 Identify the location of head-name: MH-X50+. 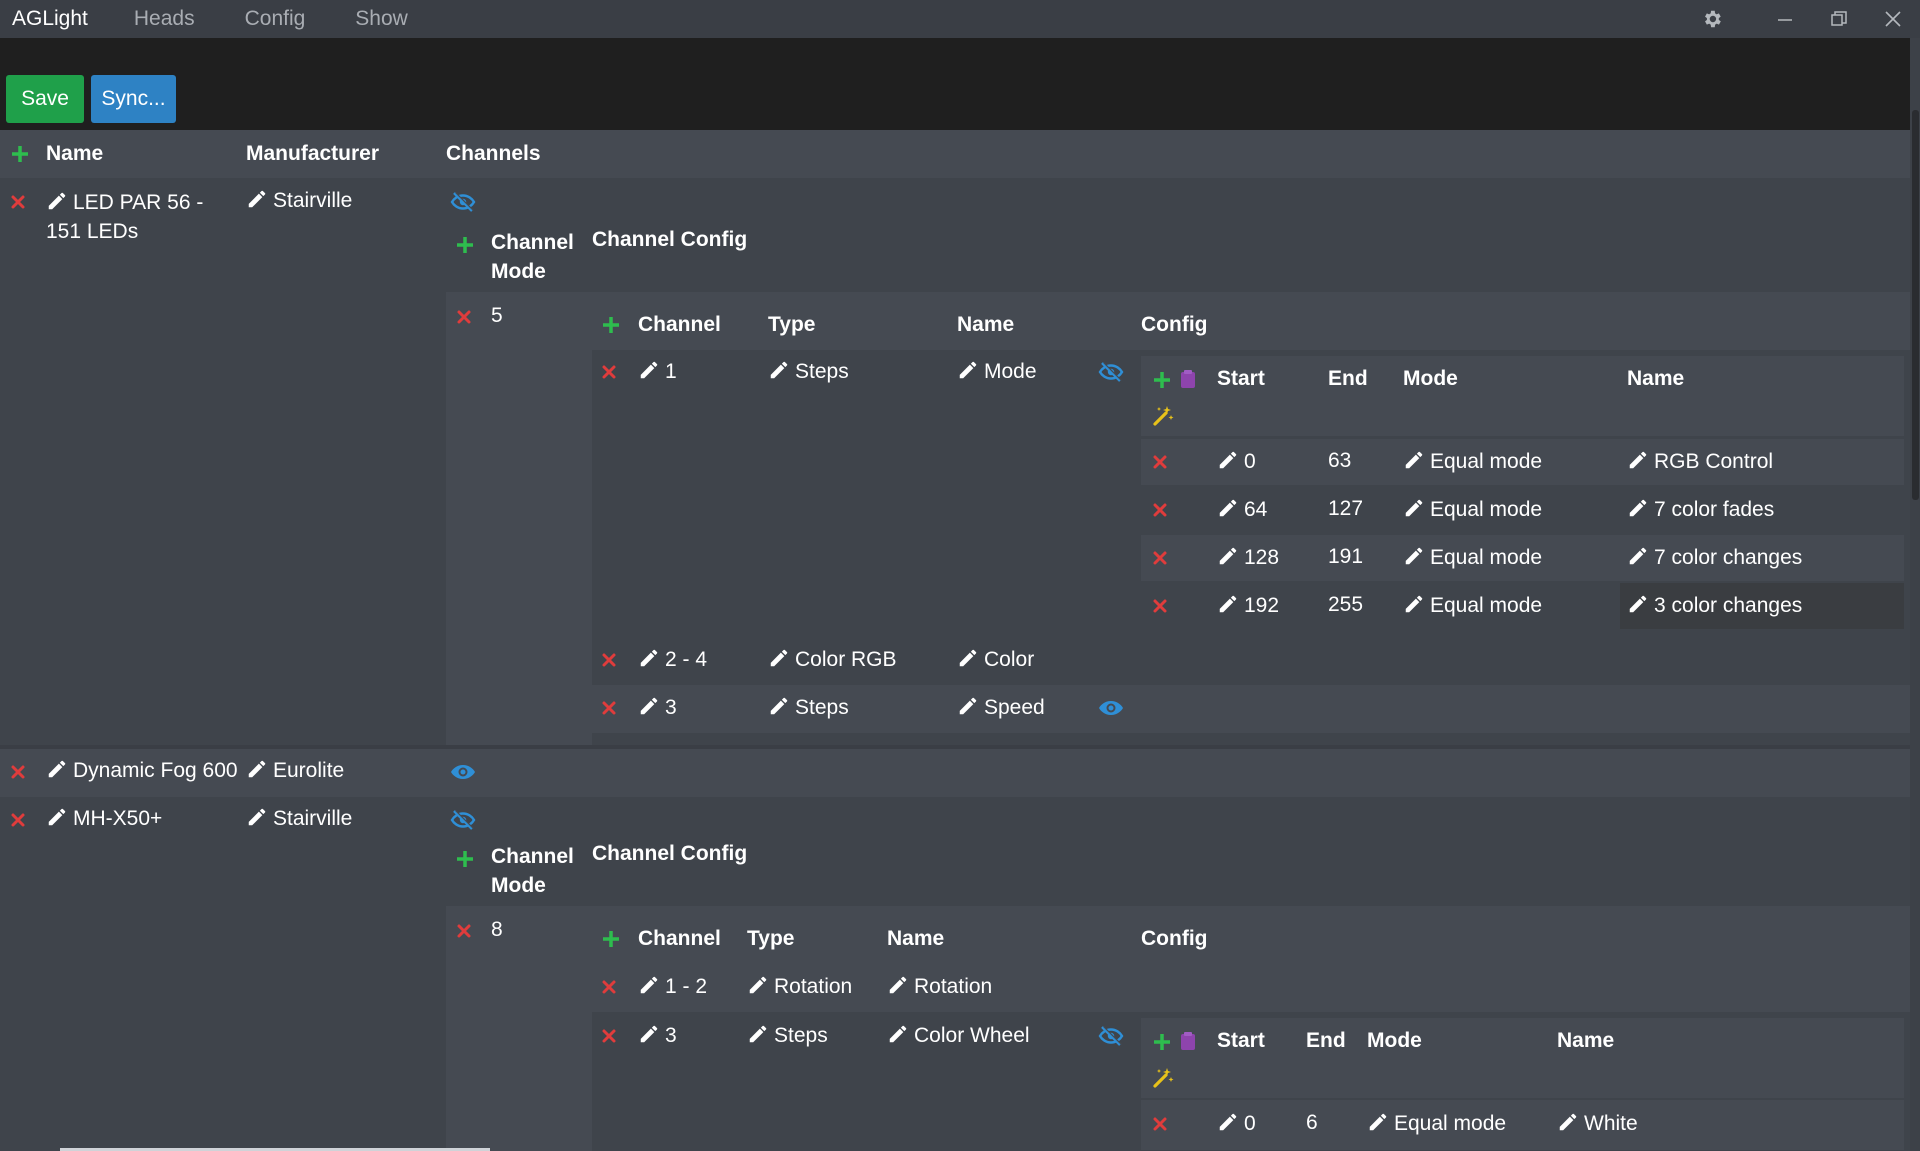
(104, 818).